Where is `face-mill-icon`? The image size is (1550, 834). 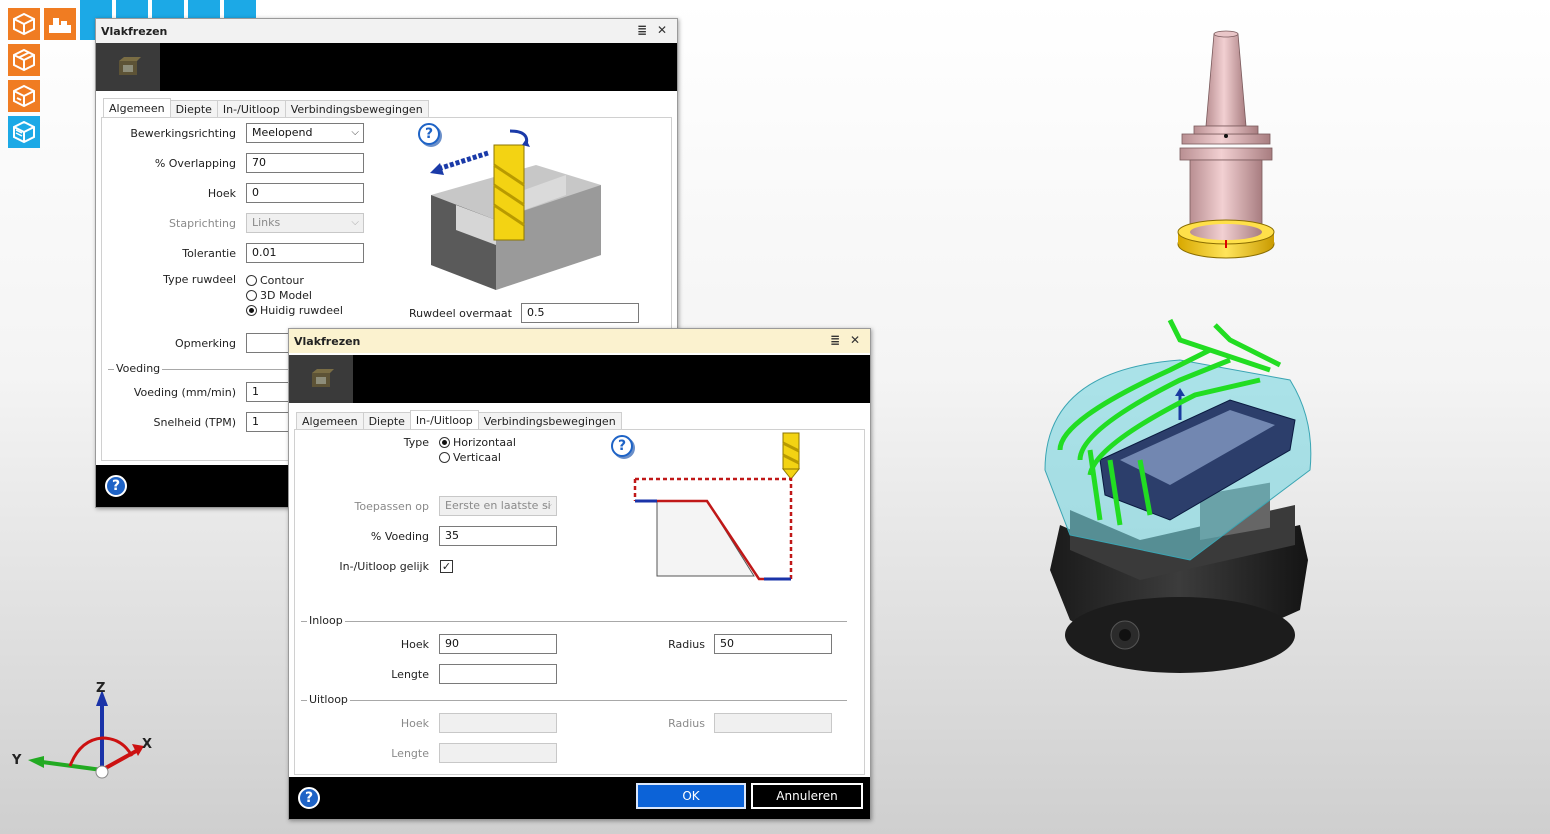 face-mill-icon is located at coordinates (323, 378).